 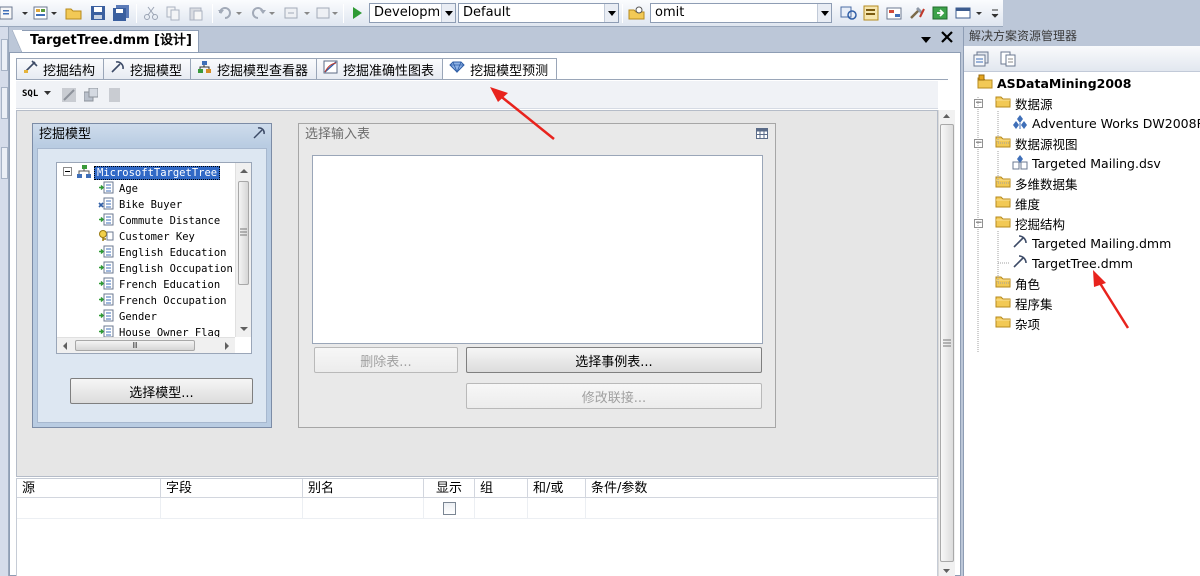 I want to click on list-item: French Occupation, so click(x=162, y=301).